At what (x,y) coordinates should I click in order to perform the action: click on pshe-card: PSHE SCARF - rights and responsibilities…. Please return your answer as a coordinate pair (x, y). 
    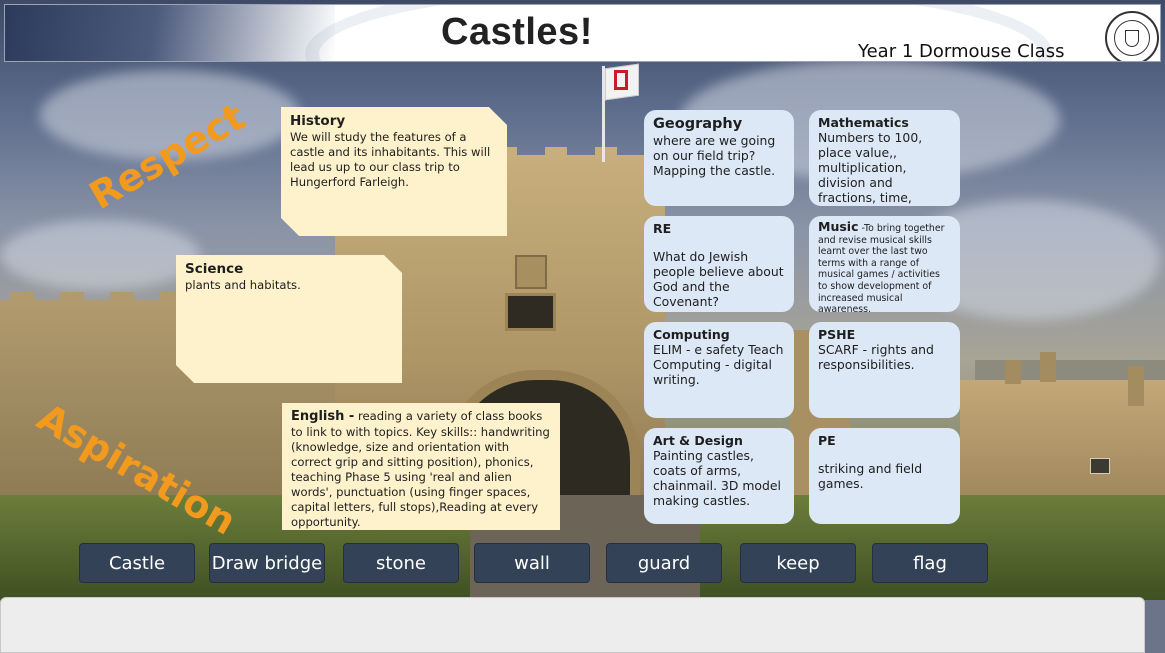
    Looking at the image, I should click on (884, 370).